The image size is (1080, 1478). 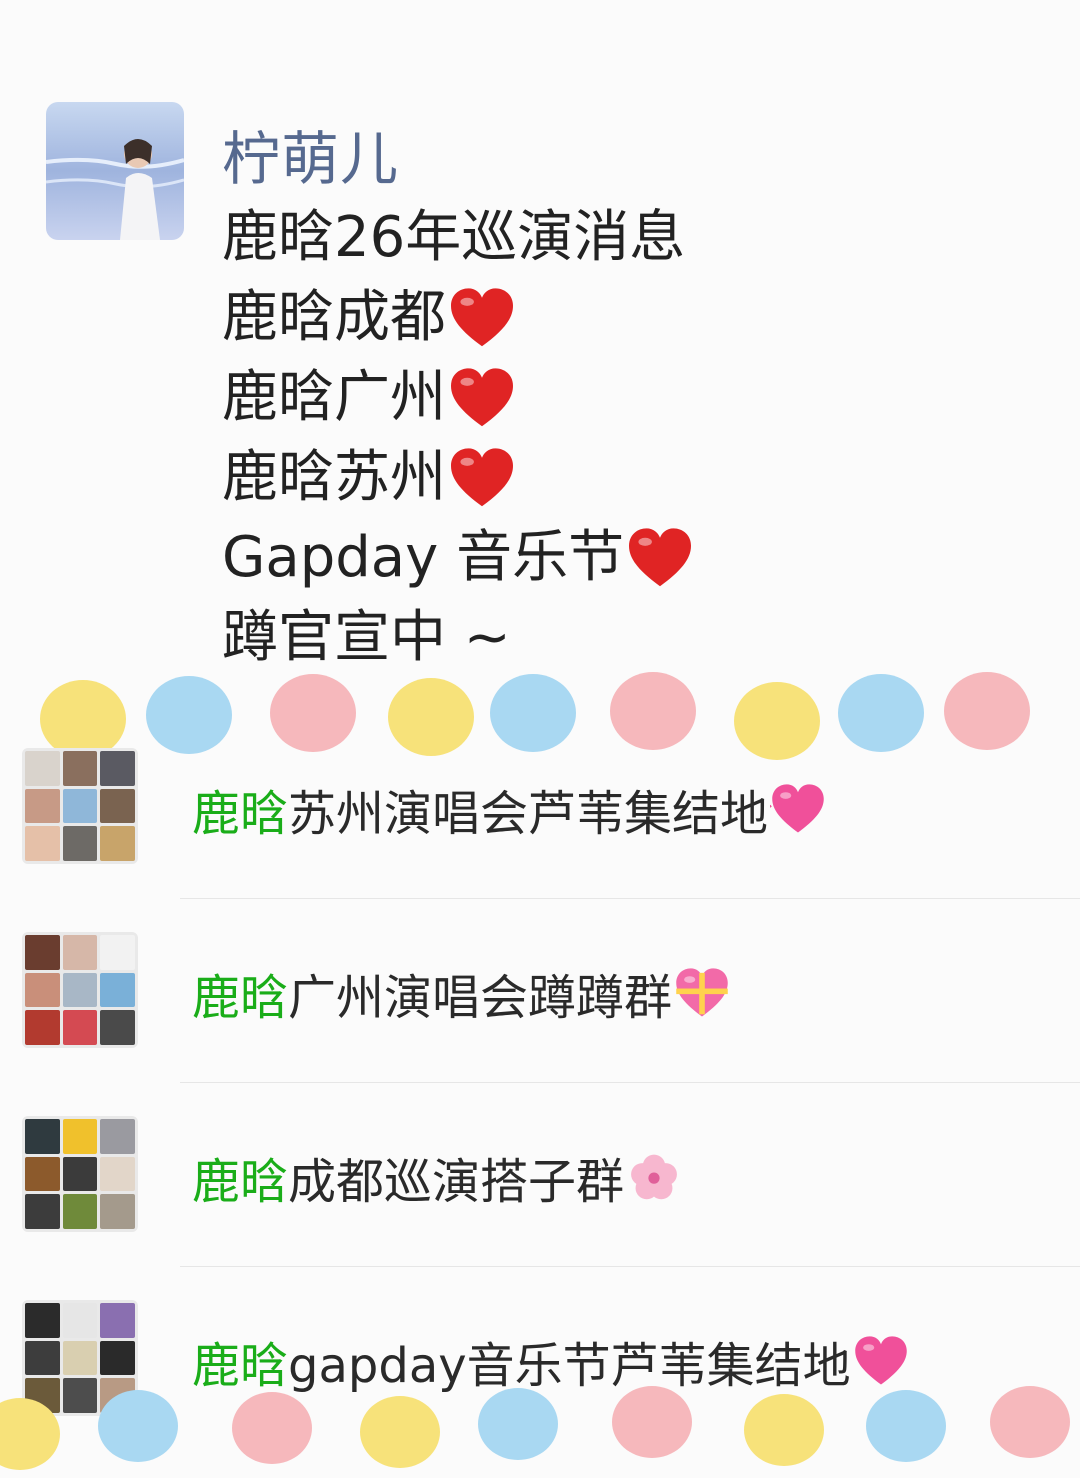 I want to click on group-name: 鹿晗 苏州演唱会芦苇集结地, so click(x=509, y=809).